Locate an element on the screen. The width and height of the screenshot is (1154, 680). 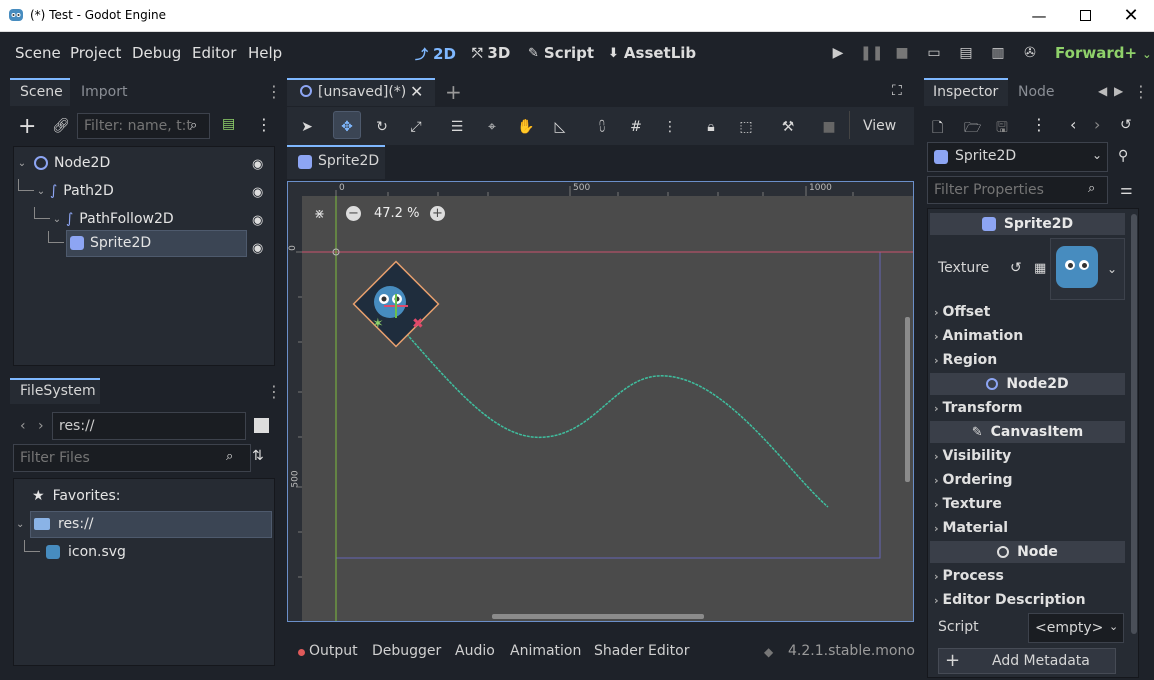
menu-scene: Scene is located at coordinates (38, 53).